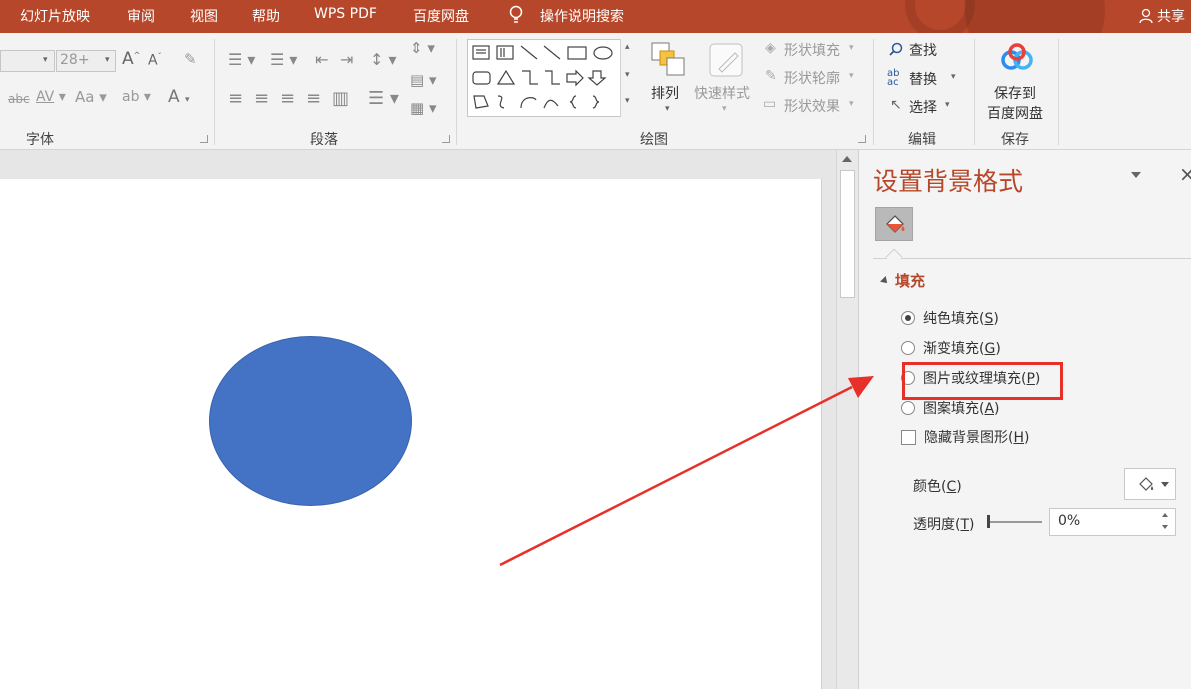  Describe the element at coordinates (241, 60) in the screenshot. I see `bullets-icon: ☰ ▾` at that location.